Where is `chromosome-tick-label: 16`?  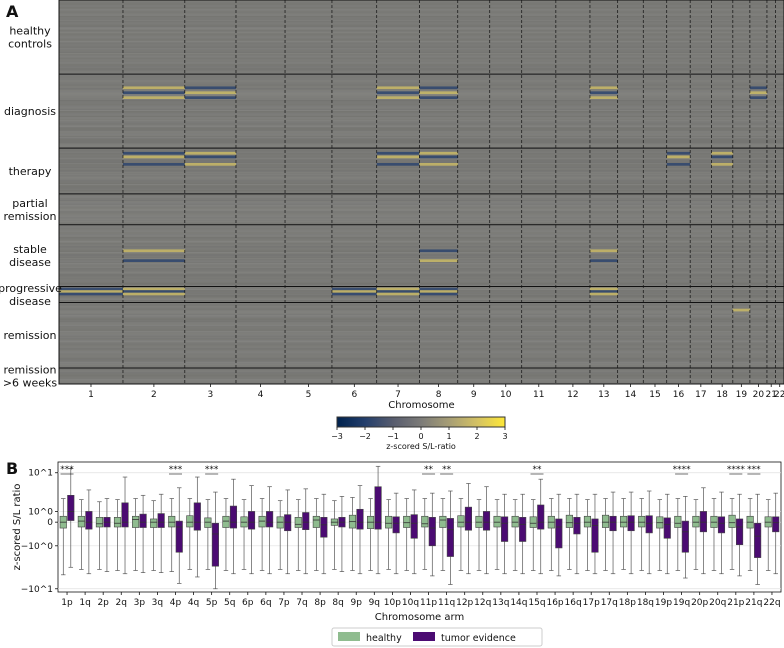 chromosome-tick-label: 16 is located at coordinates (679, 395).